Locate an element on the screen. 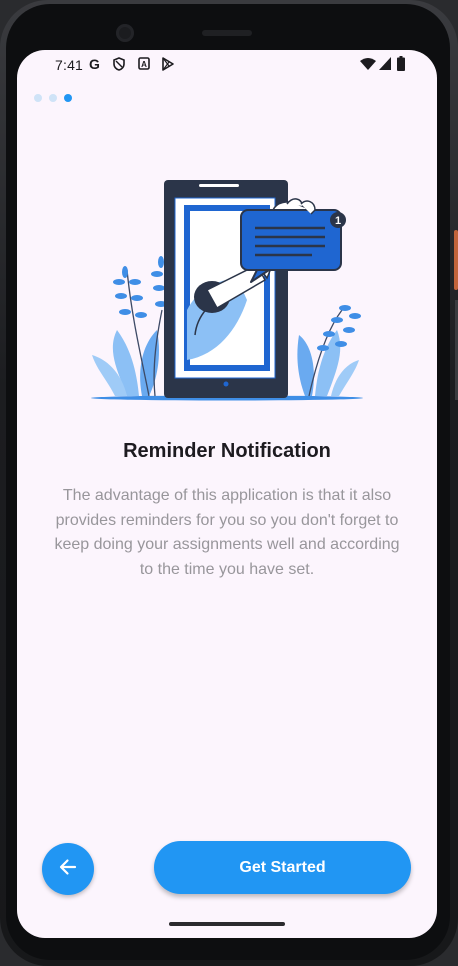 The height and width of the screenshot is (966, 458). notification-bubble: 1 is located at coordinates (293, 240).